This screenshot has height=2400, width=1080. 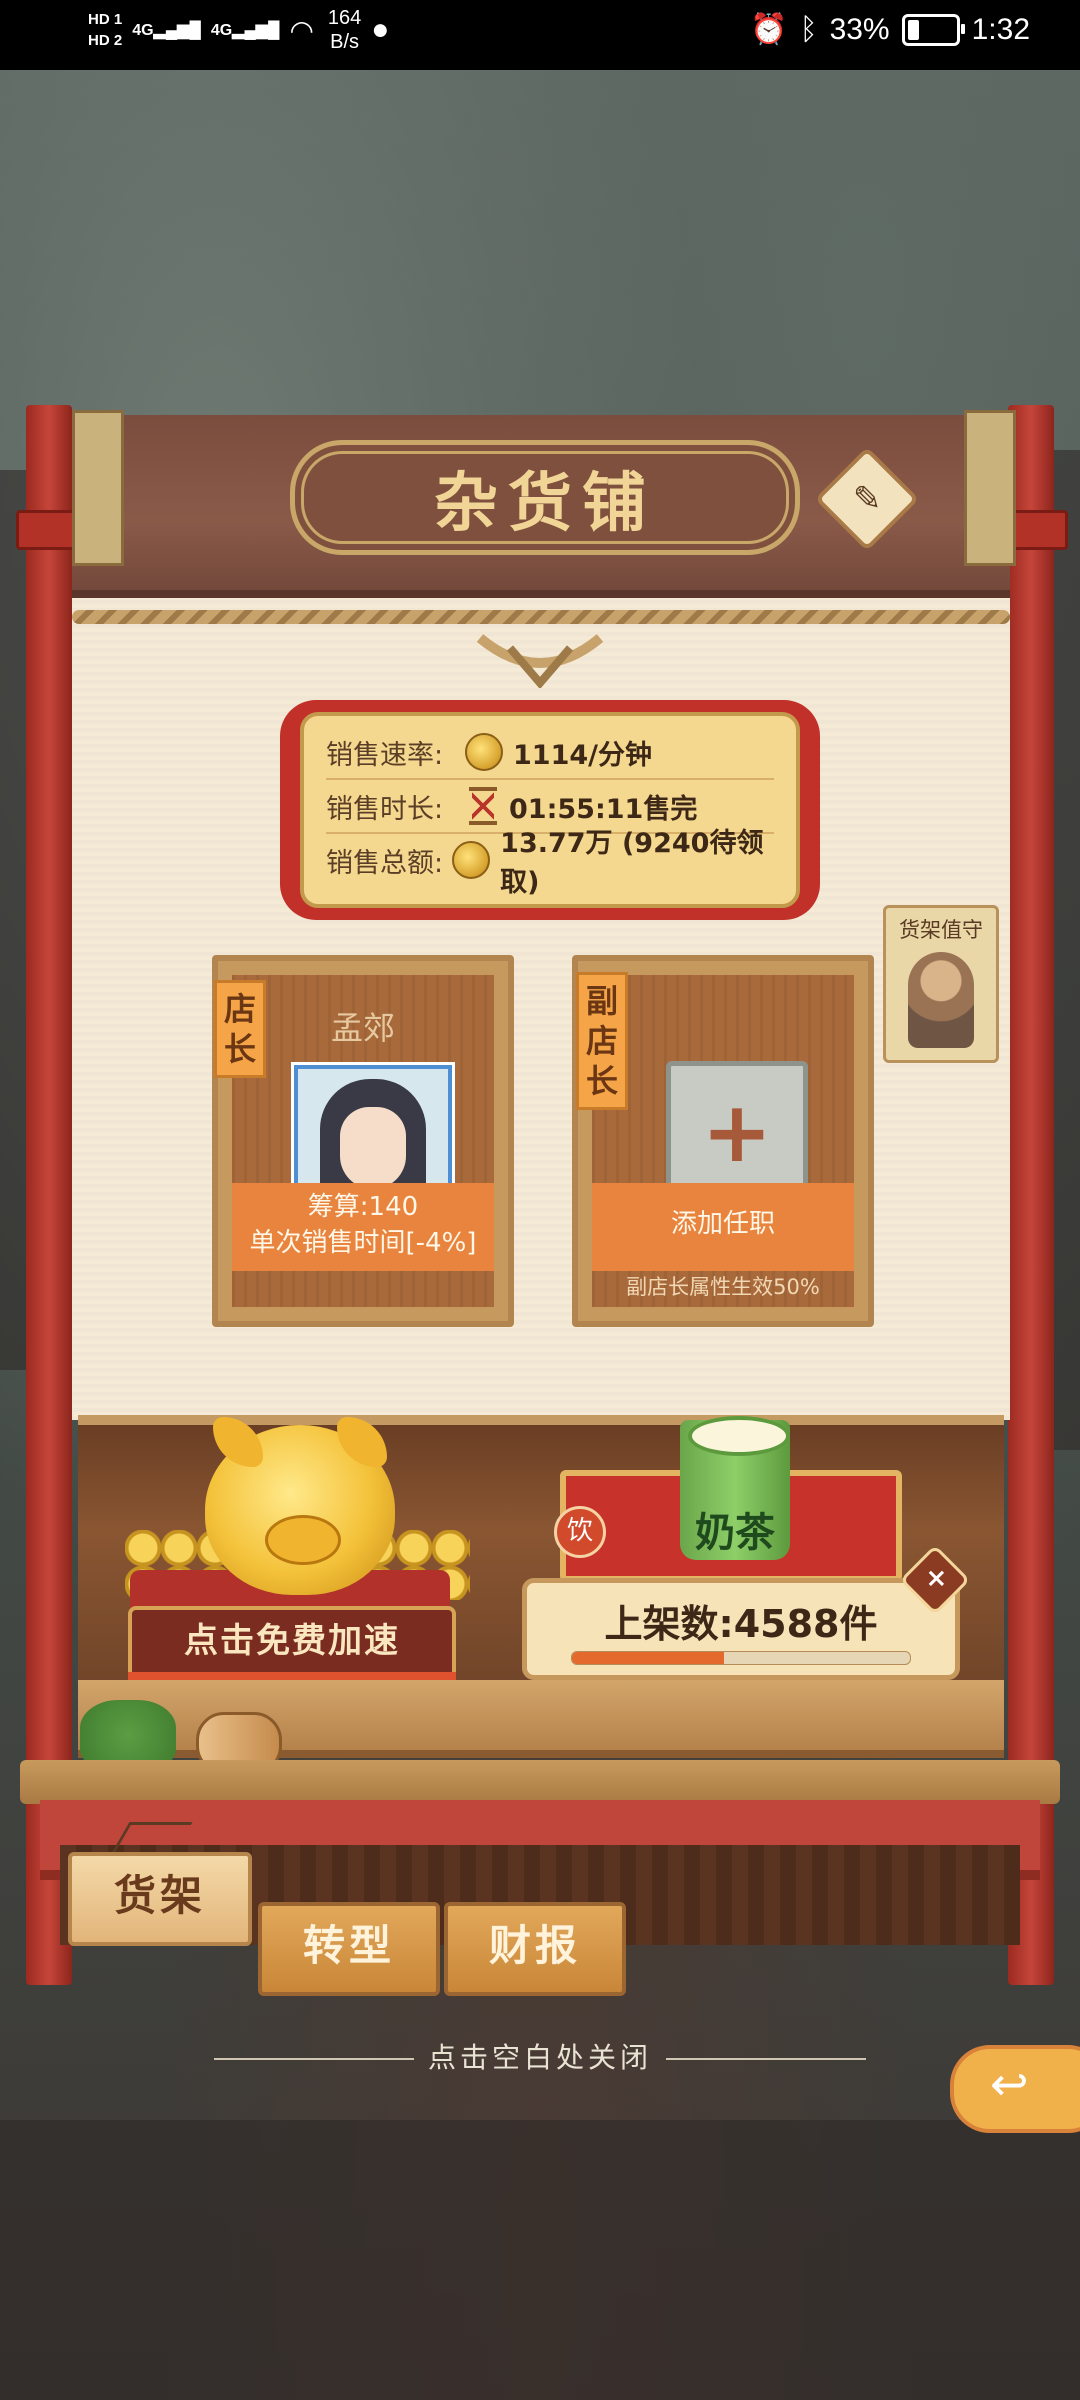 What do you see at coordinates (535, 1949) in the screenshot?
I see `tab-report: 财报` at bounding box center [535, 1949].